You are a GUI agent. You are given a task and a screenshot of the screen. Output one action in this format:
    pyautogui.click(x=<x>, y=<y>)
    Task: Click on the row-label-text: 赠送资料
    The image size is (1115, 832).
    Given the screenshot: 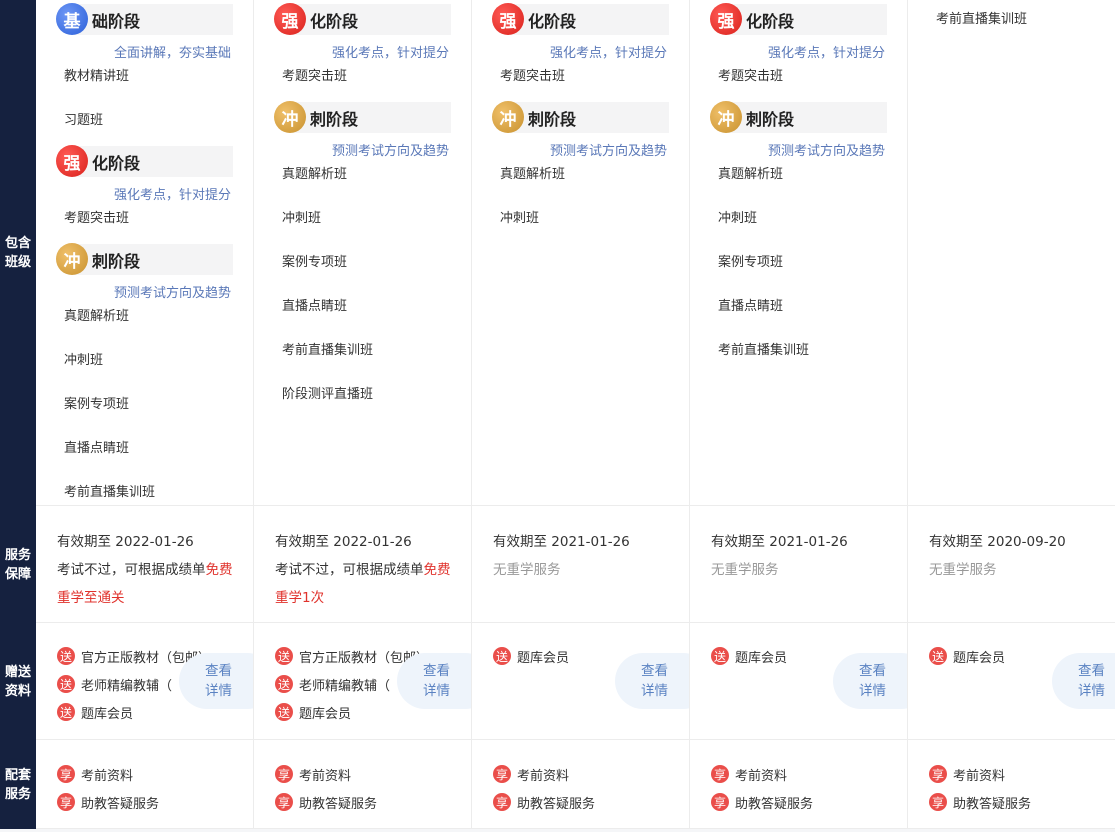 What is the action you would take?
    pyautogui.click(x=17, y=681)
    